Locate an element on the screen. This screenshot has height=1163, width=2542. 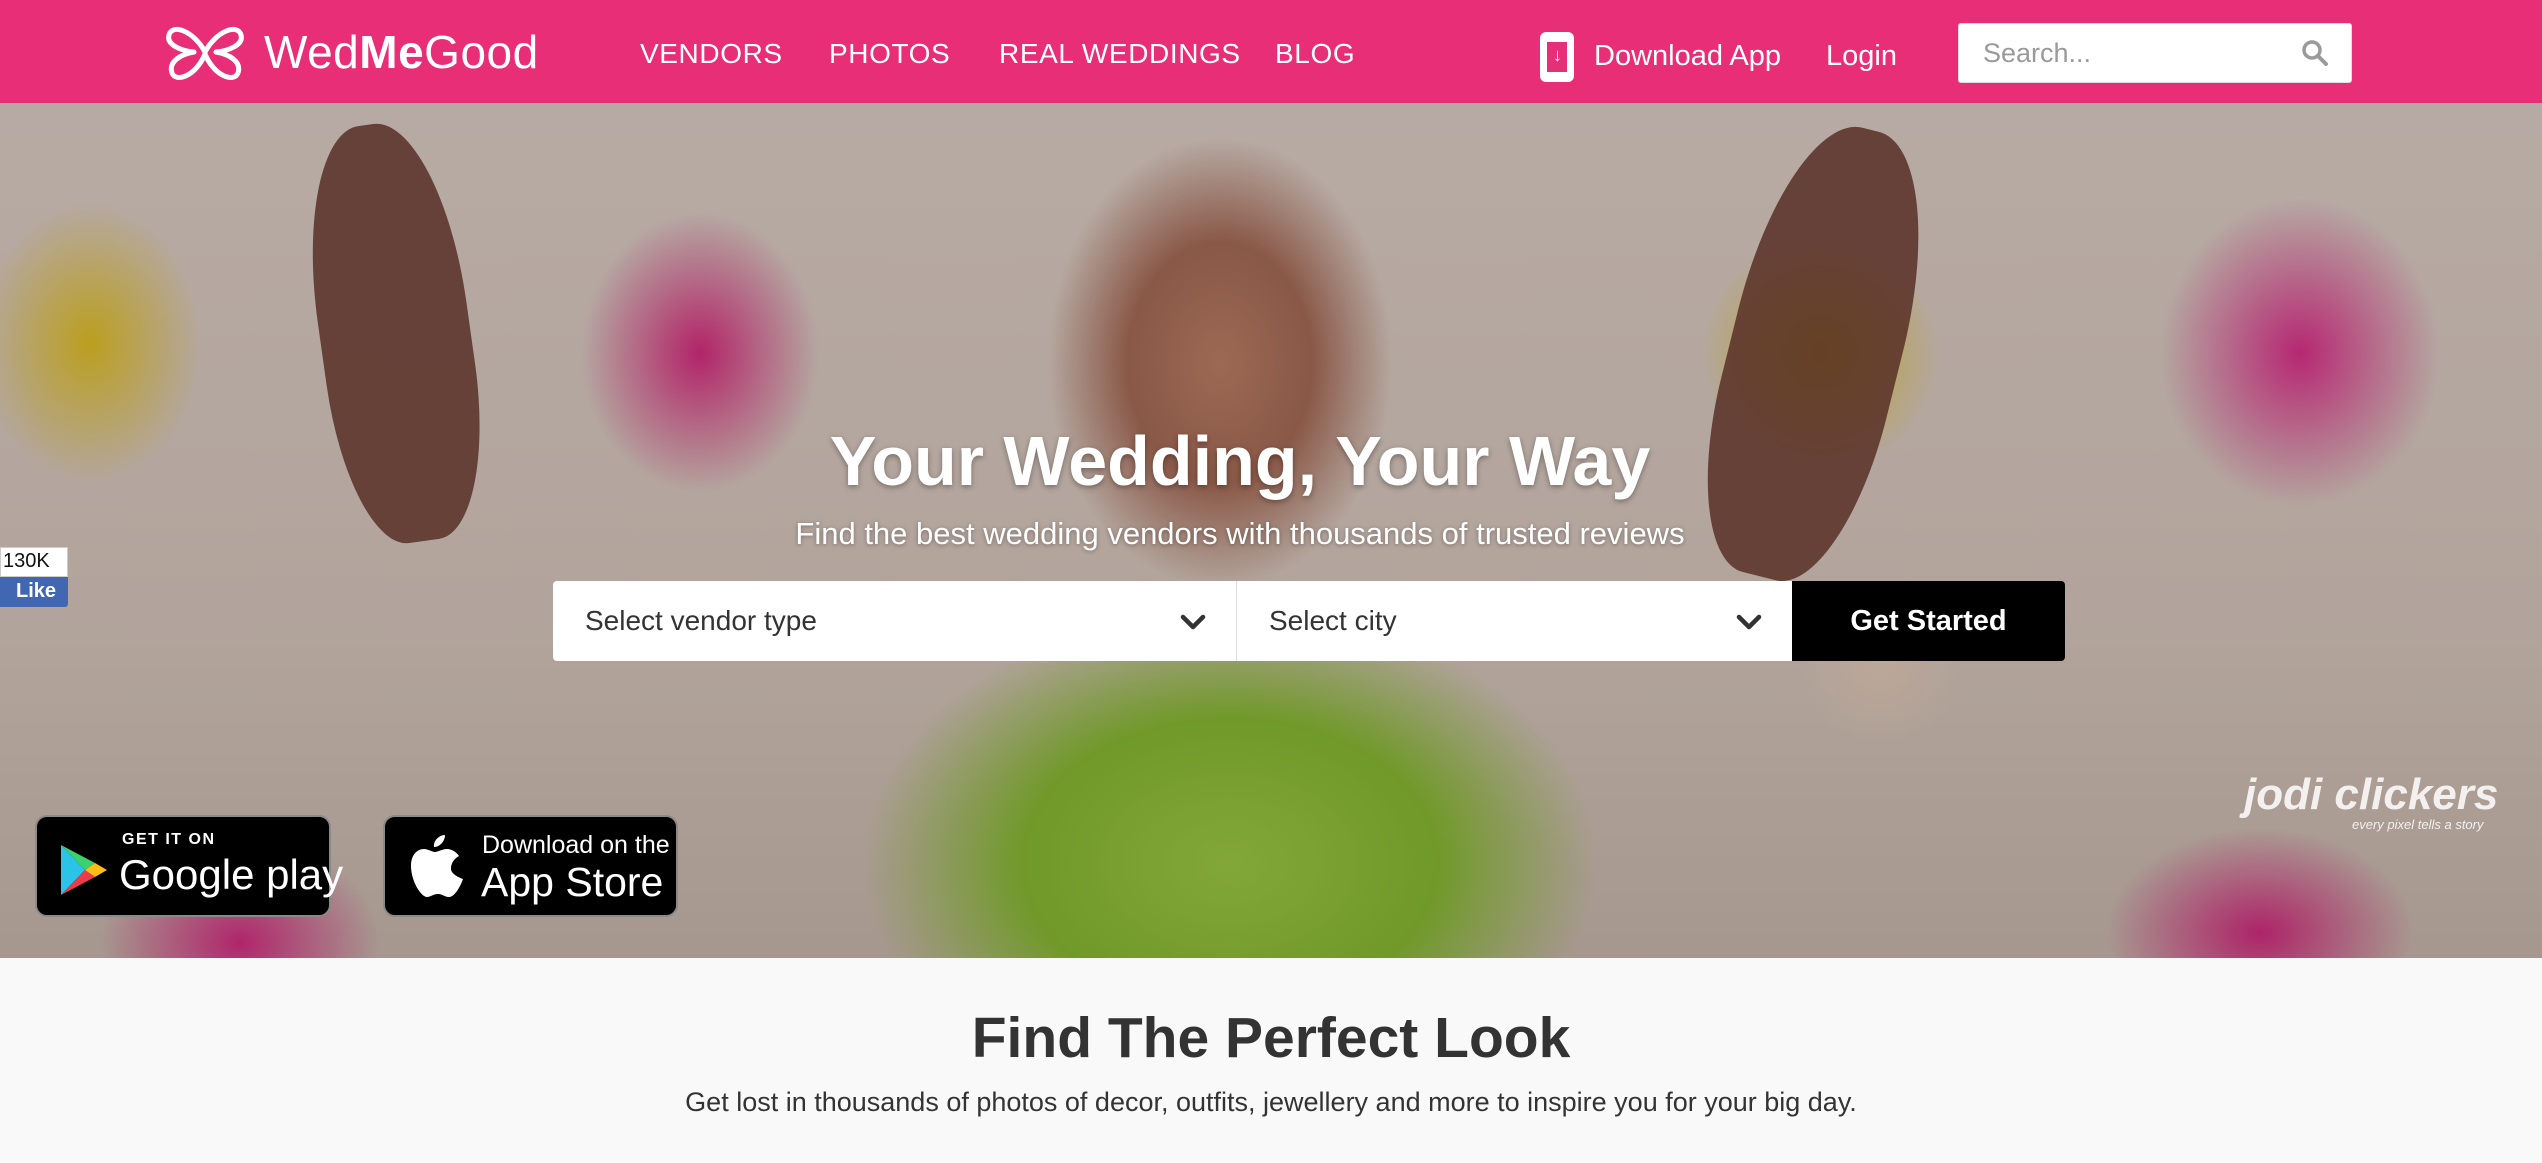
nav-real-weddings: REAL WEDDINGS is located at coordinates (1120, 54).